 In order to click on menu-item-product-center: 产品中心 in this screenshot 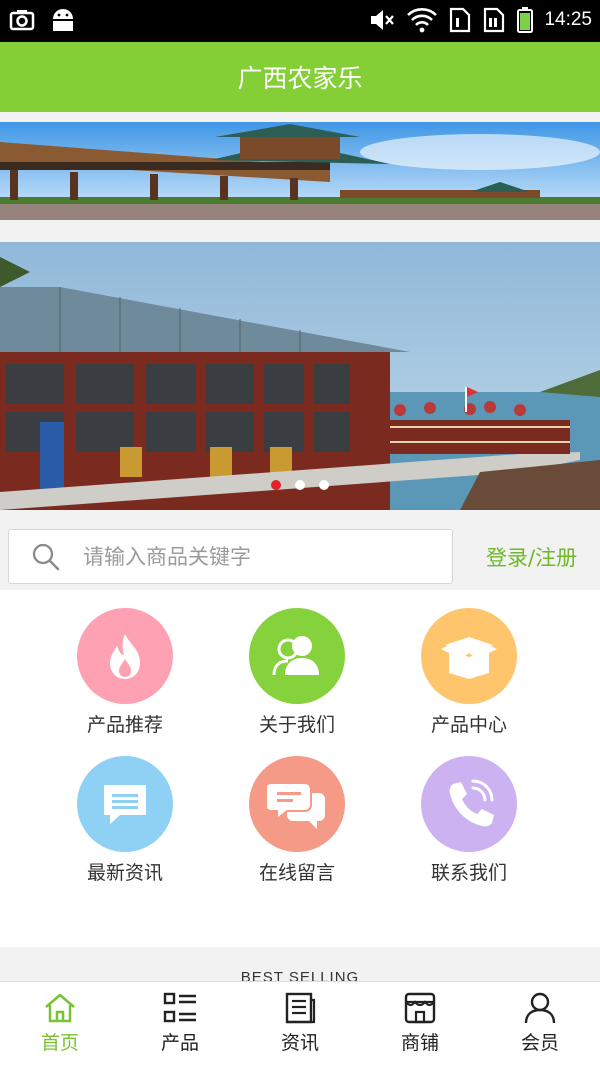, I will do `click(469, 672)`.